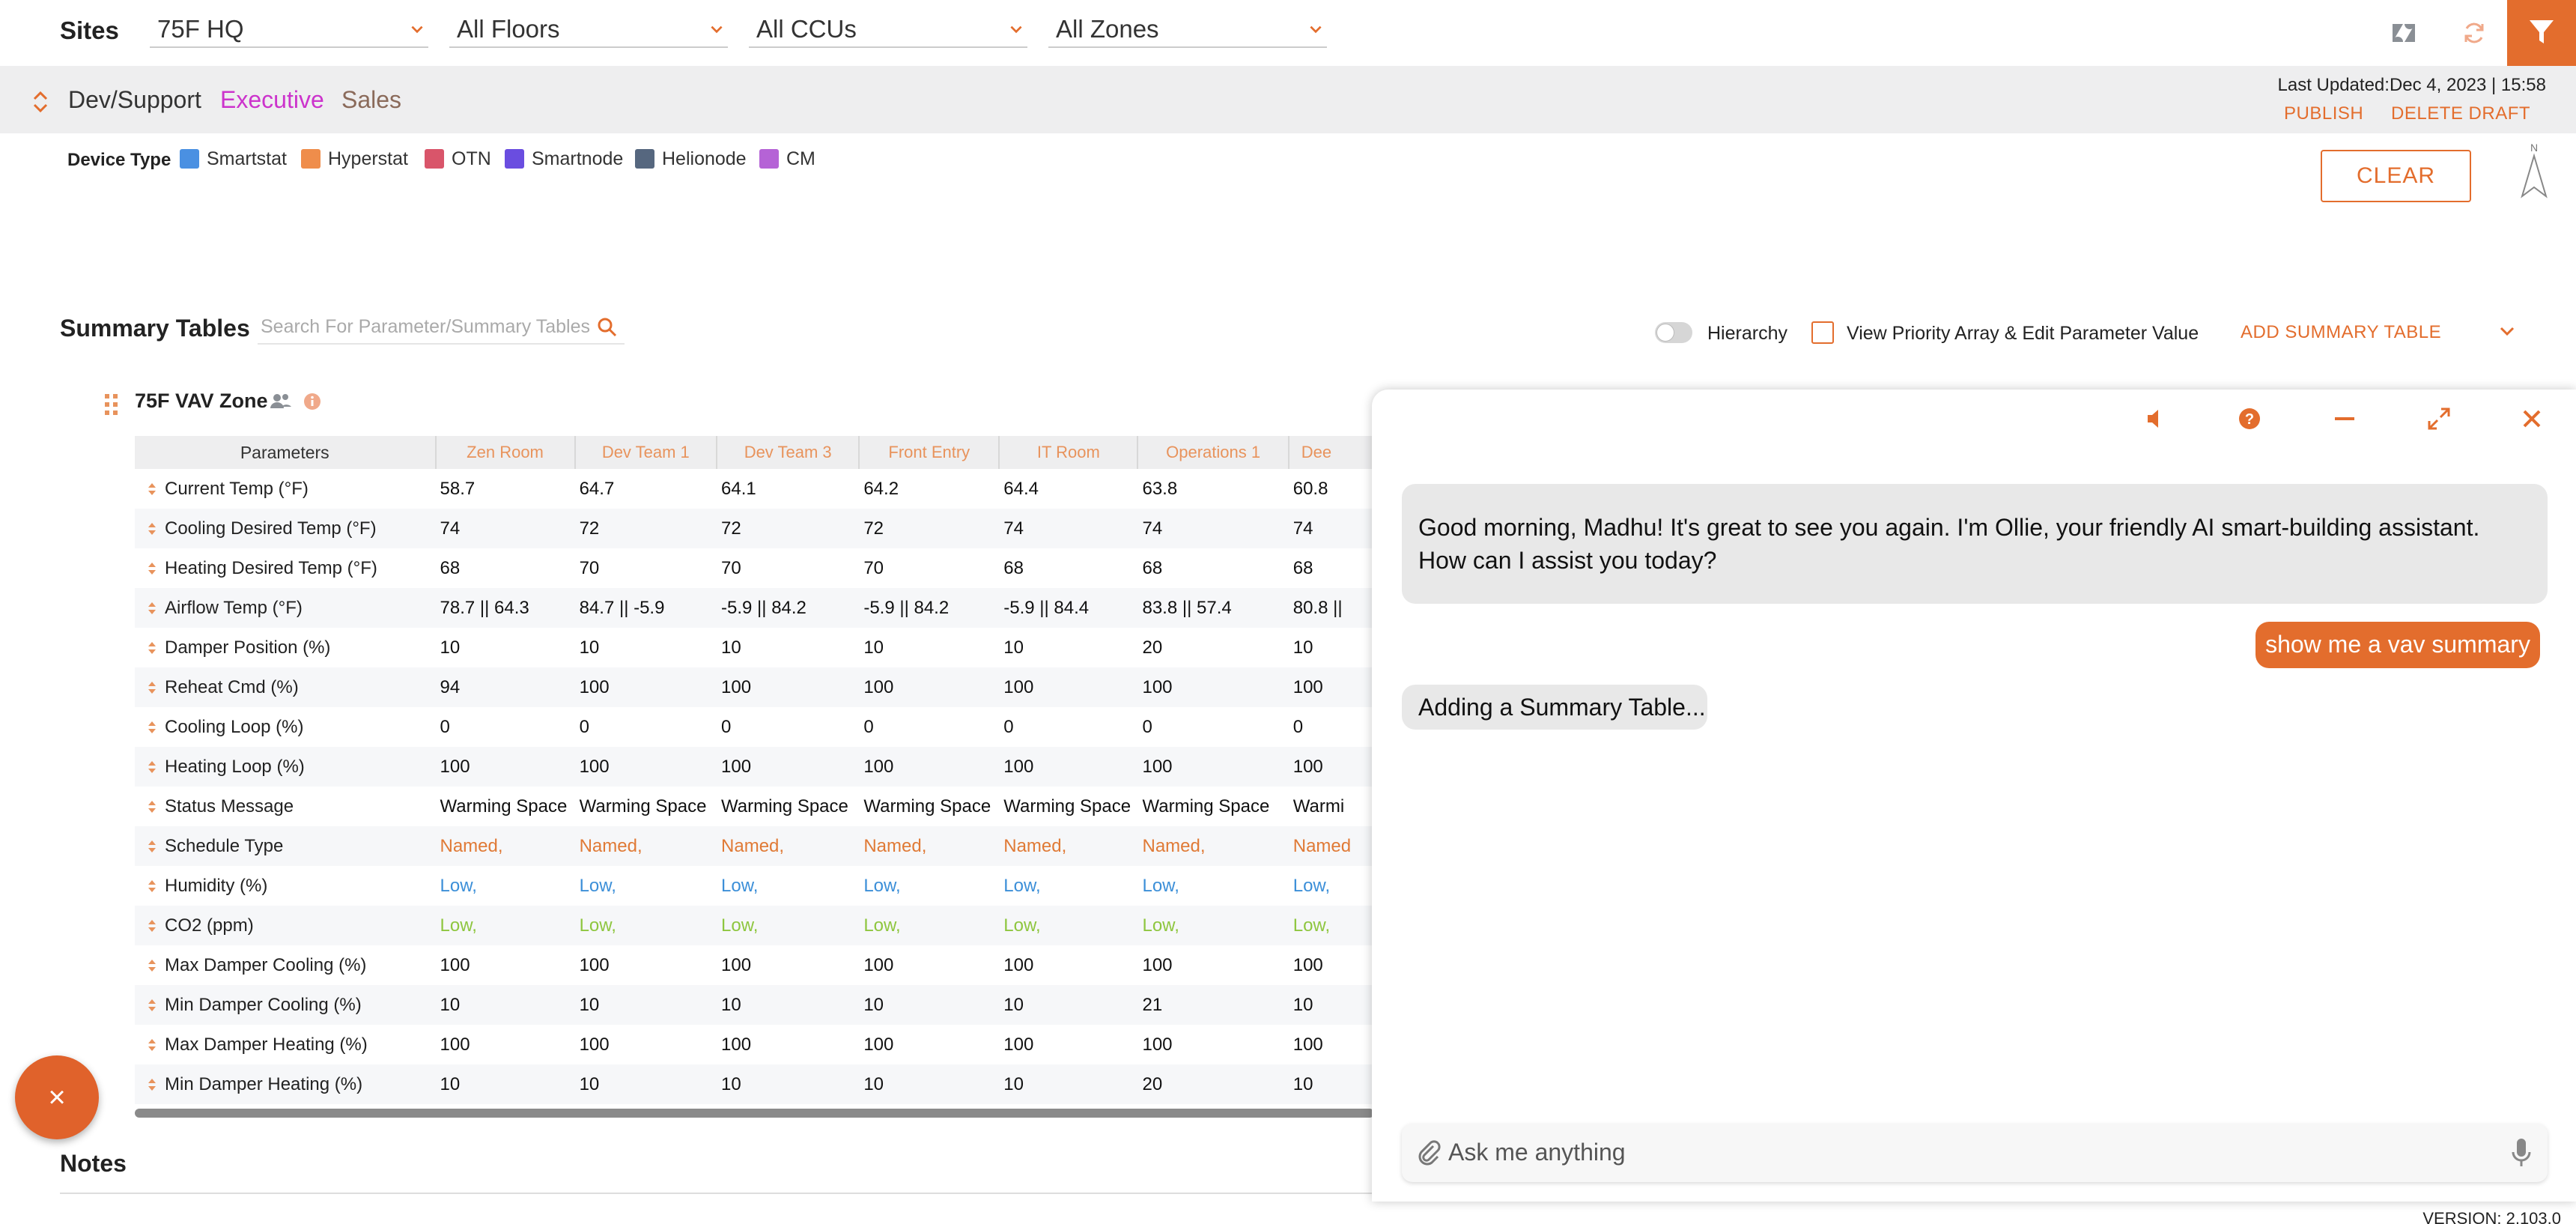  I want to click on parameter-name: Min Damper Cooling (%), so click(285, 1005).